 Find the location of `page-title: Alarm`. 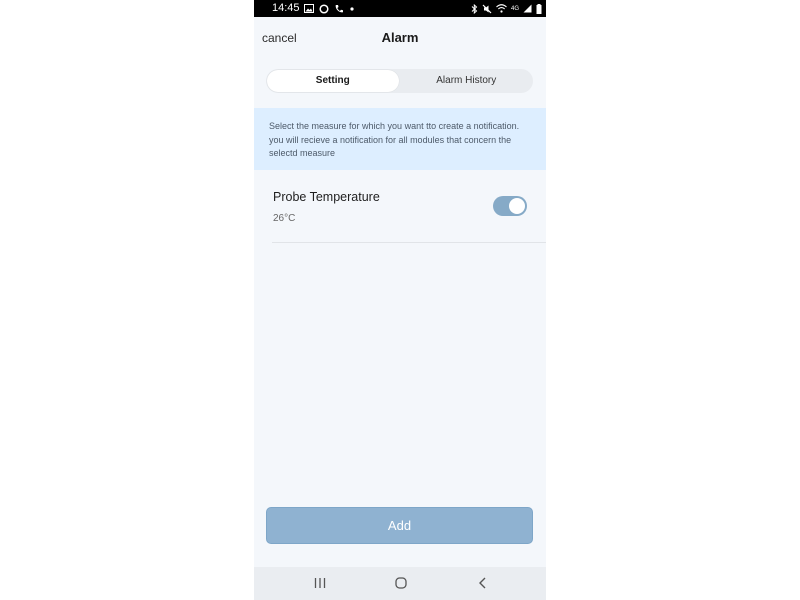

page-title: Alarm is located at coordinates (400, 37).